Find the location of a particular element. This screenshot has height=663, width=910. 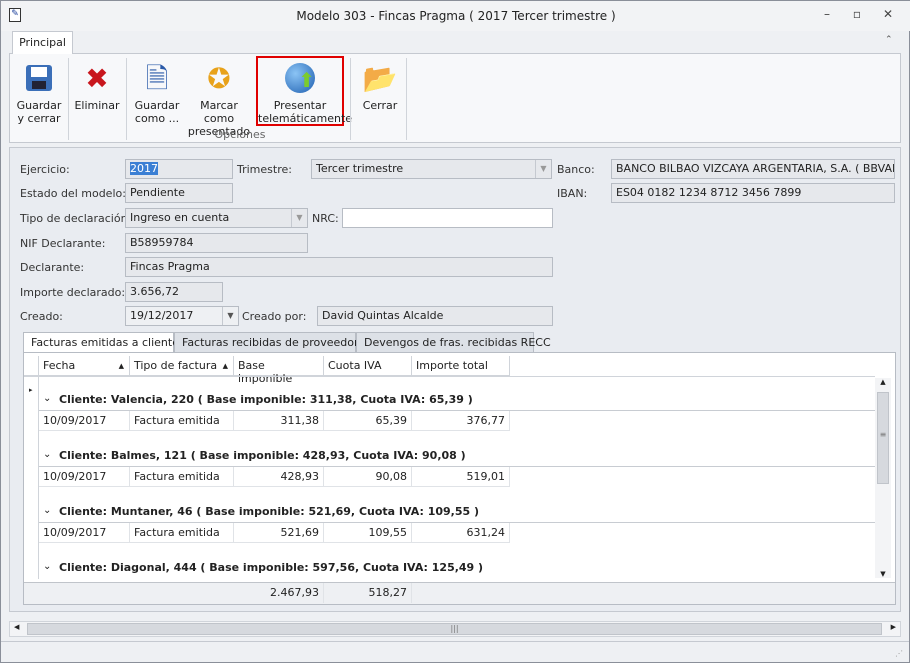

estado-label: Estado del modelo: is located at coordinates (73, 193).